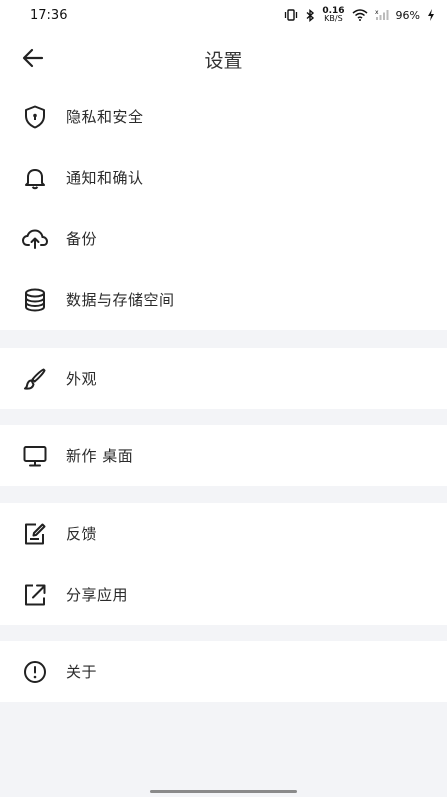 This screenshot has height=797, width=447. Describe the element at coordinates (82, 534) in the screenshot. I see `setting-label: 反馈` at that location.